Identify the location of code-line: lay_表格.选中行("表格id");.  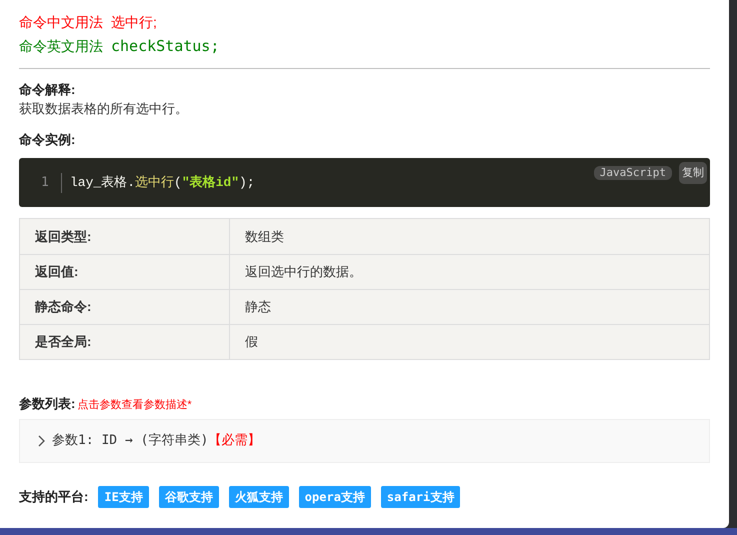
(162, 183).